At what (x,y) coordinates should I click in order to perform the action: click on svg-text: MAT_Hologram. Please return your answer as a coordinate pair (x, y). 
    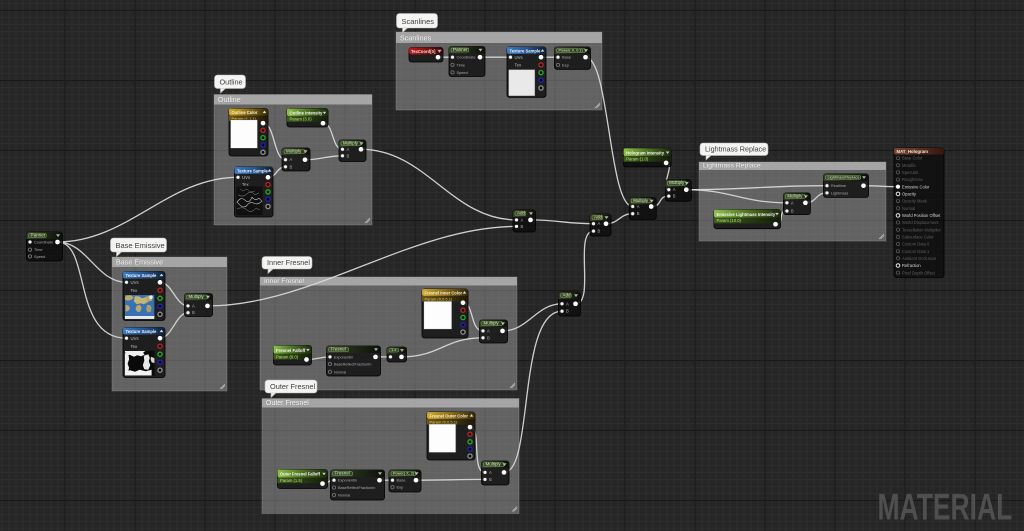
    Looking at the image, I should click on (913, 151).